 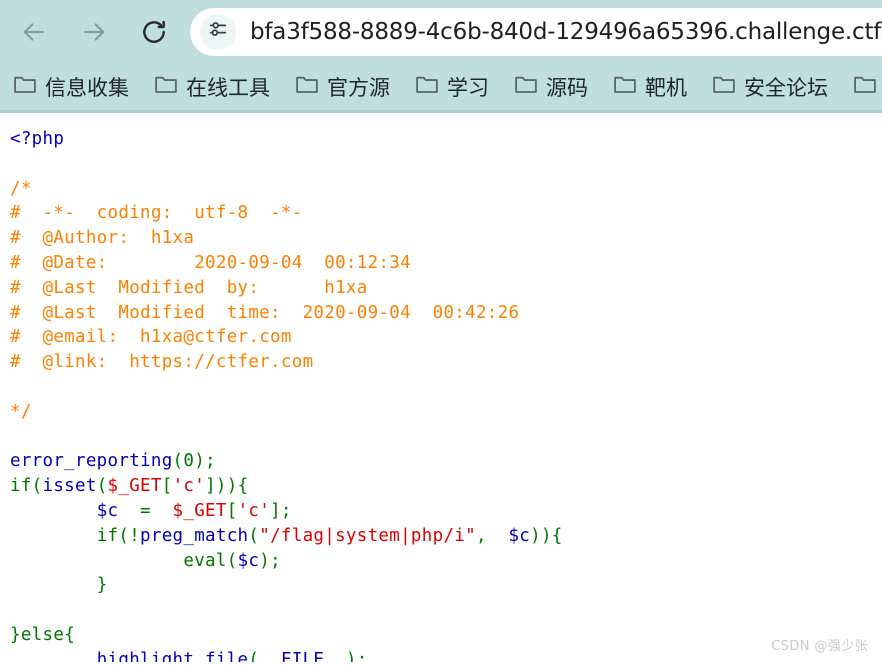 I want to click on punct: ,, so click(x=492, y=535).